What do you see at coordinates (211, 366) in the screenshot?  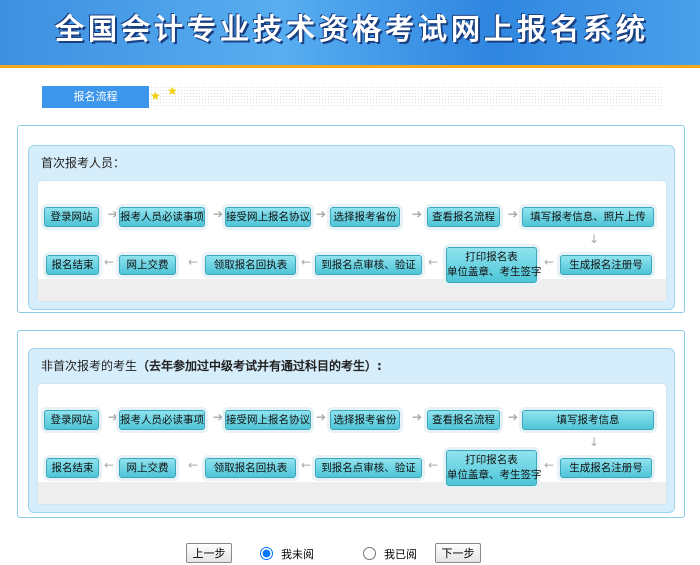 I see `section-title: 非首次报考的考生（去年参加过中级考试并有通过科目的考生）:` at bounding box center [211, 366].